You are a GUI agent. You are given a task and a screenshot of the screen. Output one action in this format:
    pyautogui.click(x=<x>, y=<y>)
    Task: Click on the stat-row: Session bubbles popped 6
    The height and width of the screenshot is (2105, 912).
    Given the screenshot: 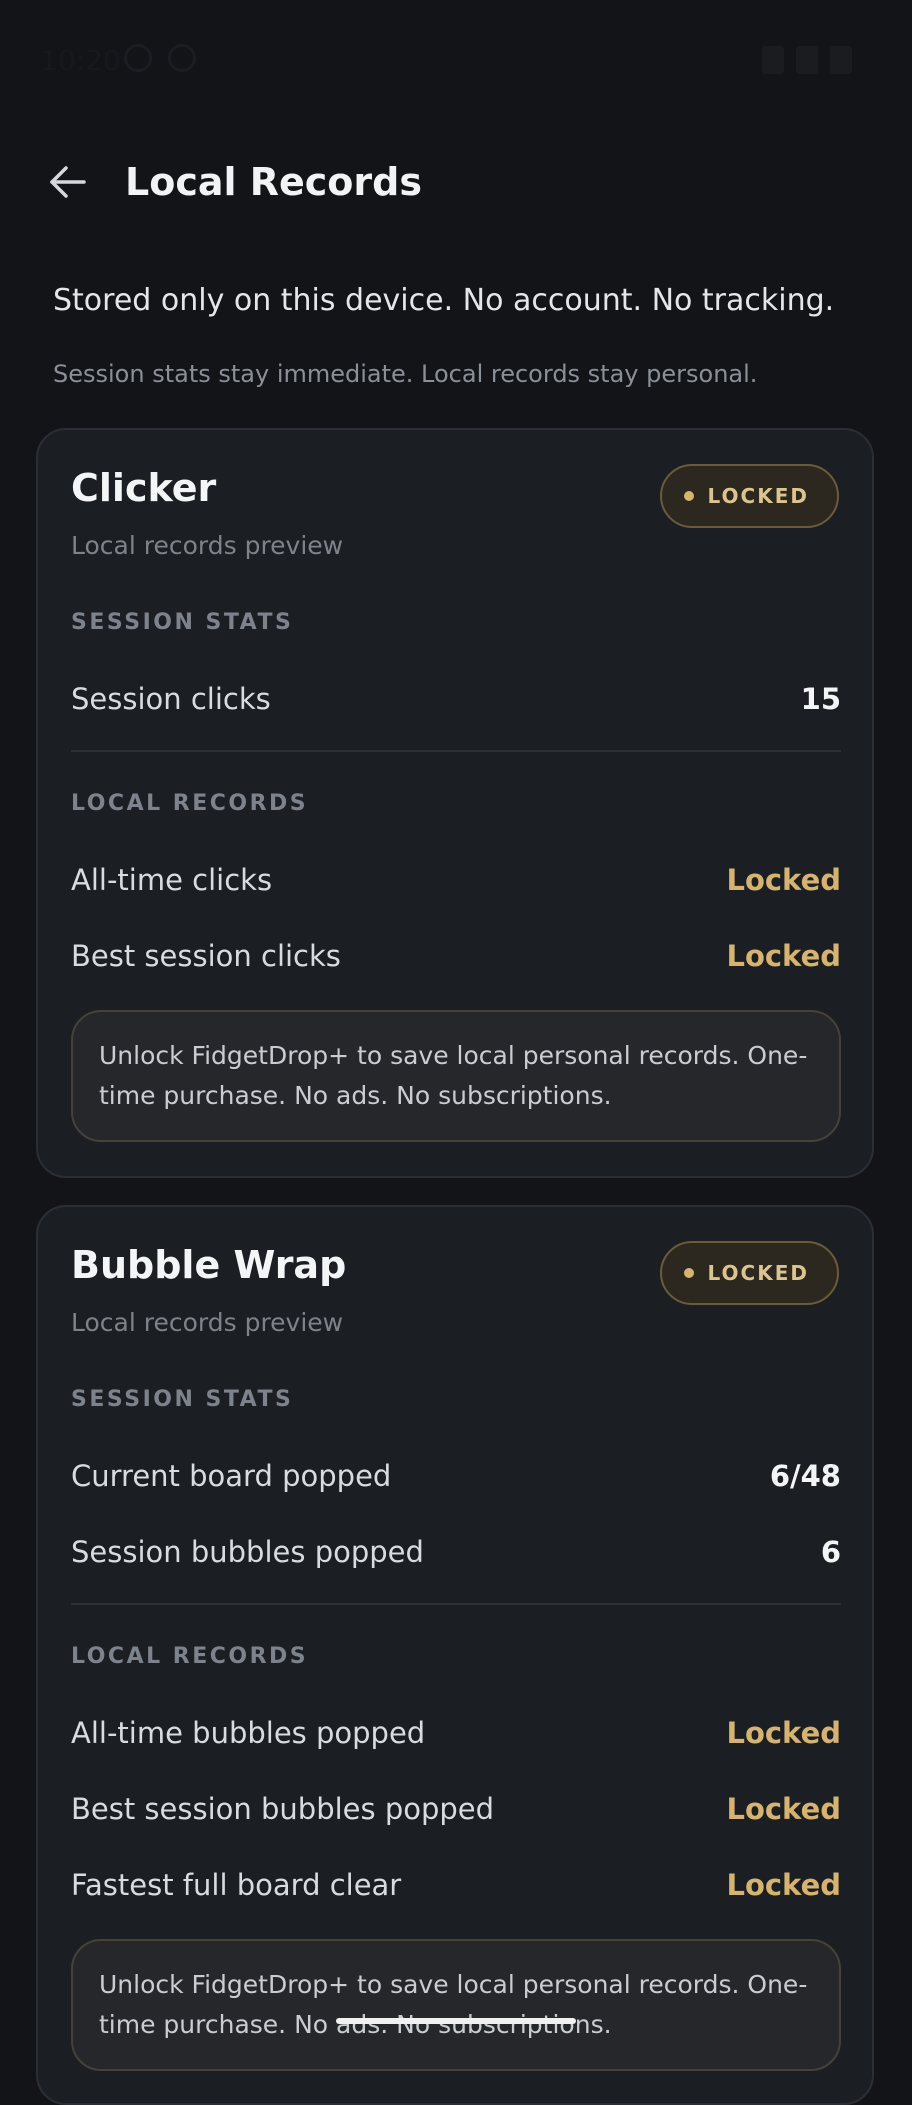 What is the action you would take?
    pyautogui.click(x=456, y=1552)
    